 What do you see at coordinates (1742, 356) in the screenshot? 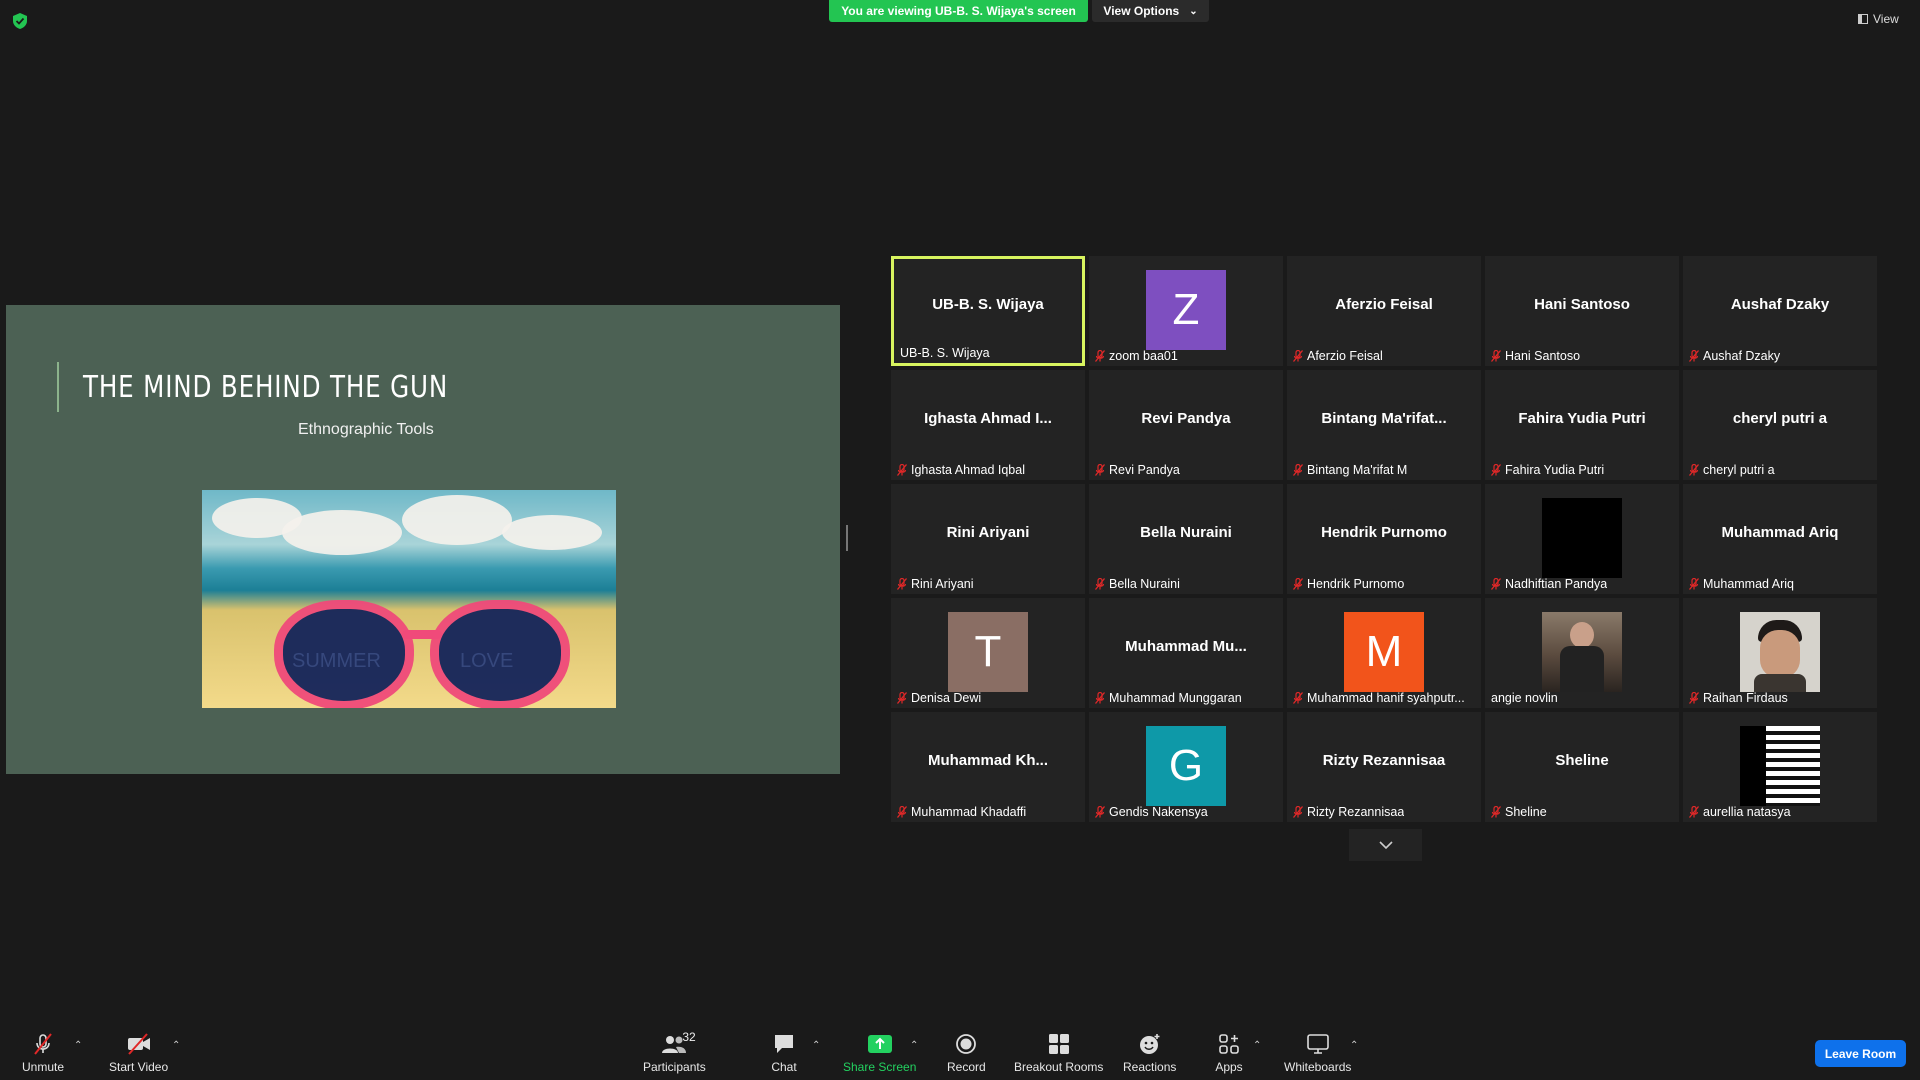
I see `participant-name: Aushaf Dzaky` at bounding box center [1742, 356].